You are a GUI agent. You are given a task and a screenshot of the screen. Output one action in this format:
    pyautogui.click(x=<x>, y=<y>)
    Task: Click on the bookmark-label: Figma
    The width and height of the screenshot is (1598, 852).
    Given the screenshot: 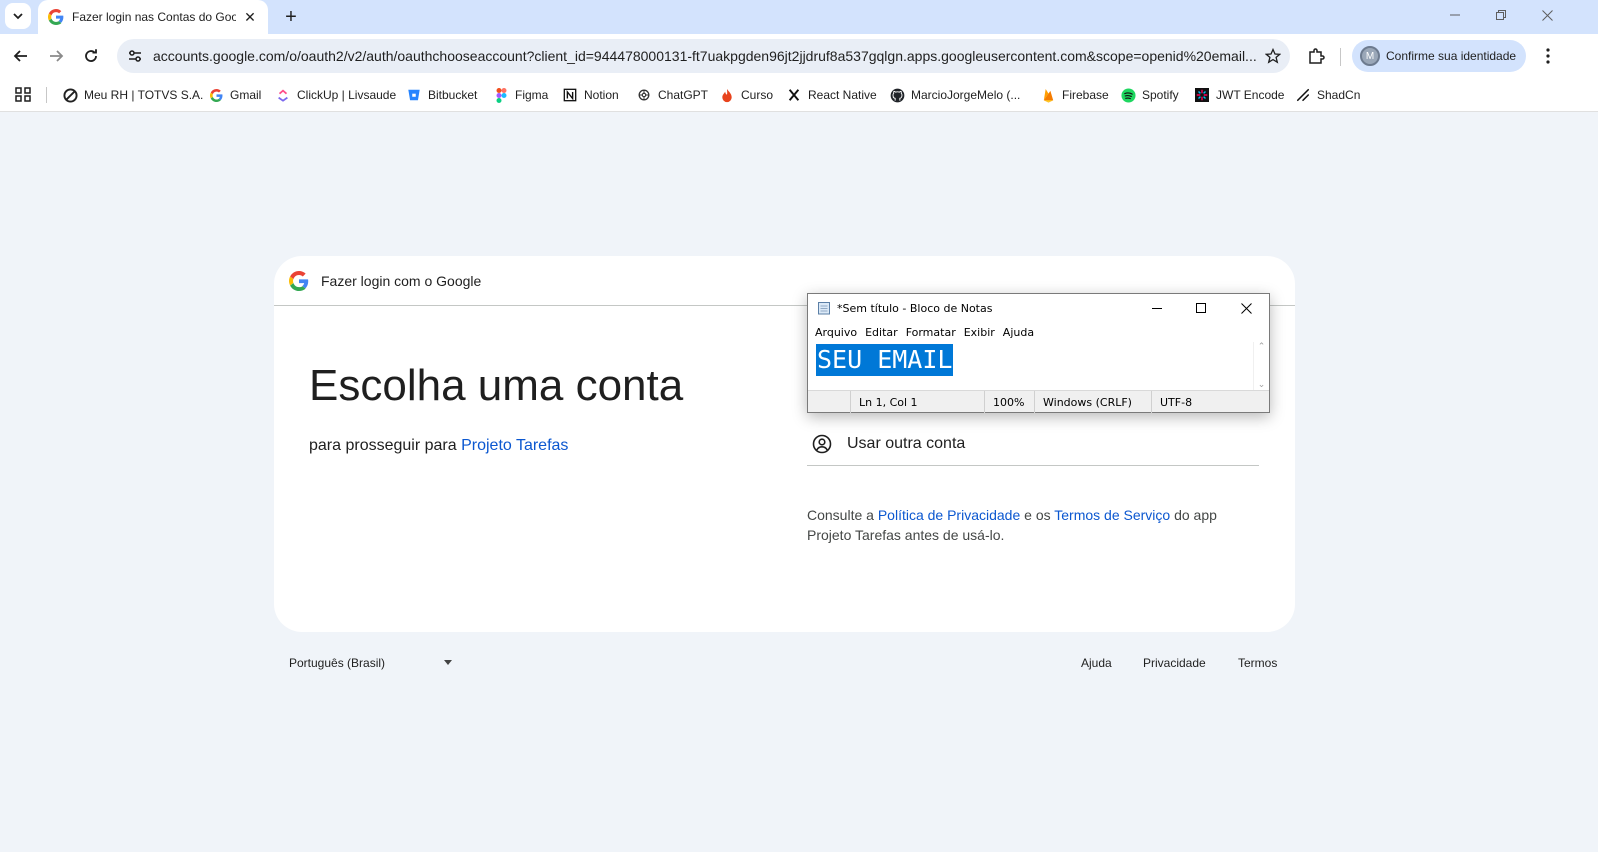 What is the action you would take?
    pyautogui.click(x=532, y=95)
    